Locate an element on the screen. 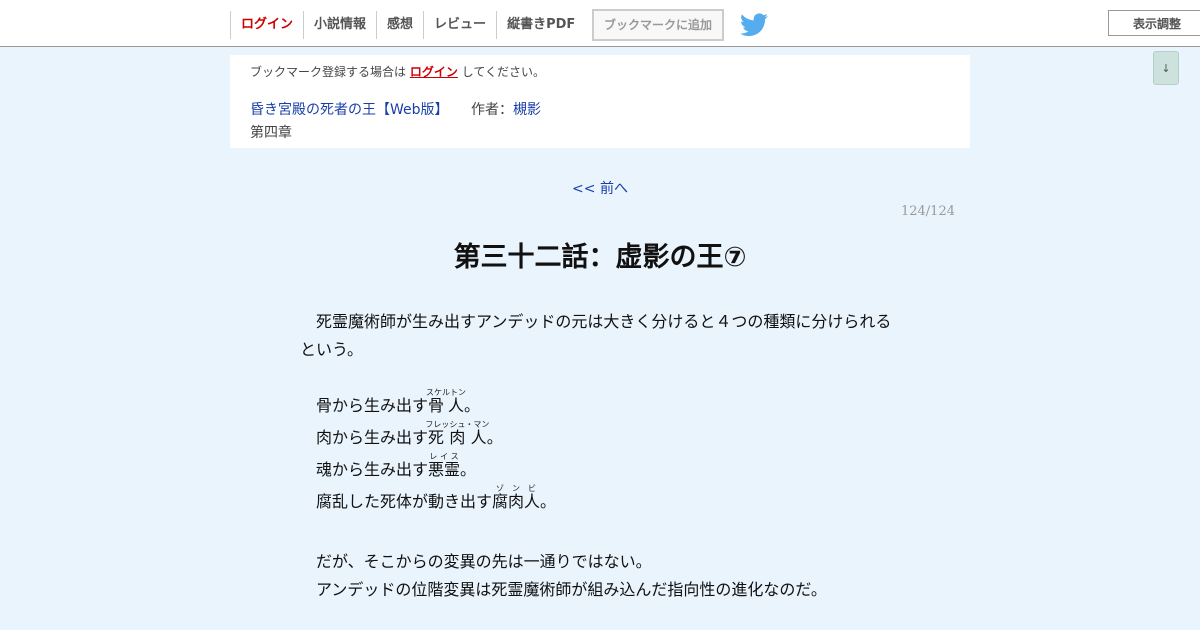 The height and width of the screenshot is (630, 1200). ruby-base: 悪霊 is located at coordinates (444, 469).